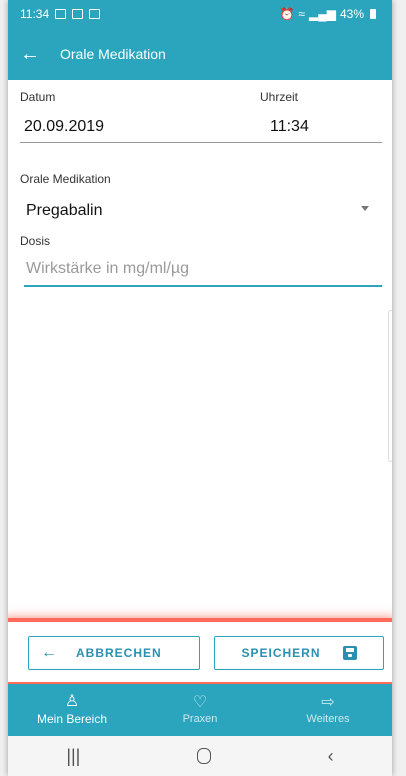 The height and width of the screenshot is (776, 406). What do you see at coordinates (331, 756) in the screenshot?
I see `system-back-icon: ‹` at bounding box center [331, 756].